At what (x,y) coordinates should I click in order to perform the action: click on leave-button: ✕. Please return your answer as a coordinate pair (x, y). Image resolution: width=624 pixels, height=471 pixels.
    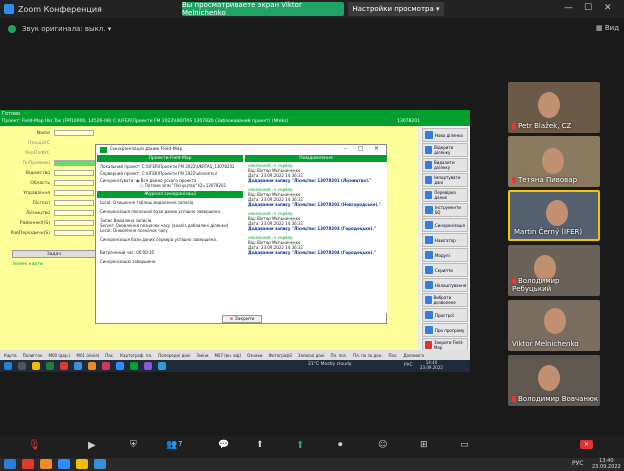
    Looking at the image, I should click on (587, 444).